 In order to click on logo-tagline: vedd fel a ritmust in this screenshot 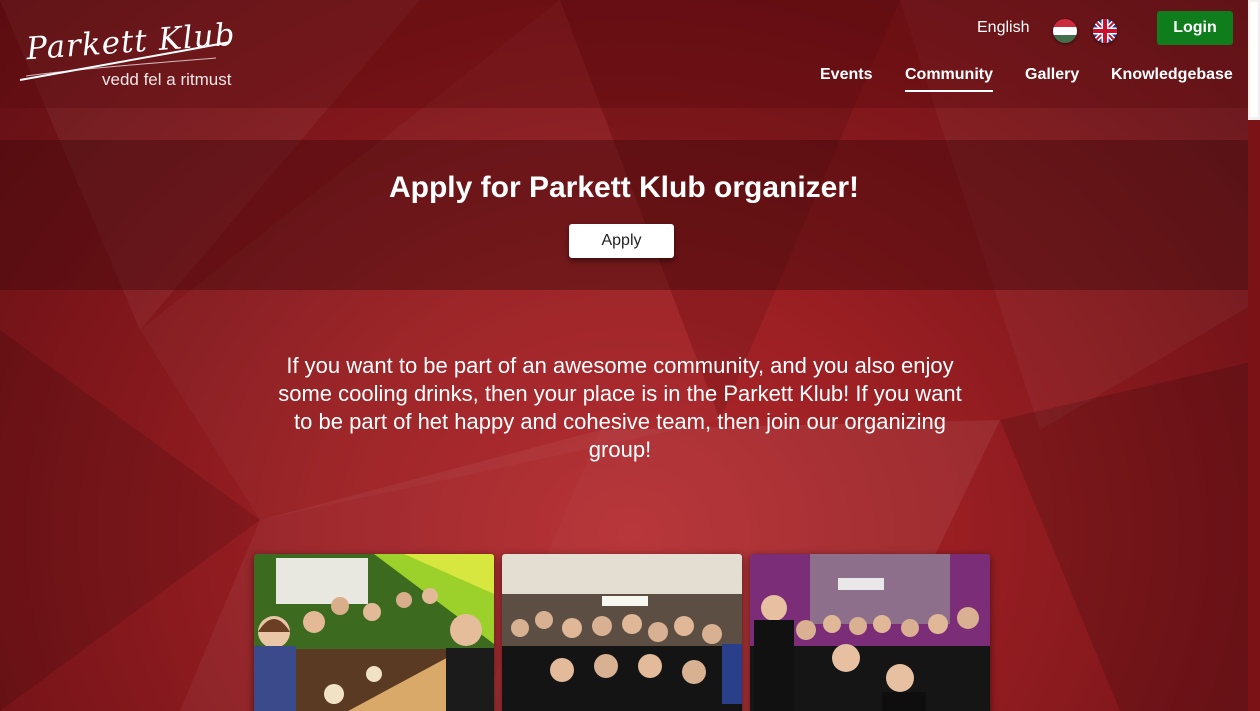, I will do `click(167, 79)`.